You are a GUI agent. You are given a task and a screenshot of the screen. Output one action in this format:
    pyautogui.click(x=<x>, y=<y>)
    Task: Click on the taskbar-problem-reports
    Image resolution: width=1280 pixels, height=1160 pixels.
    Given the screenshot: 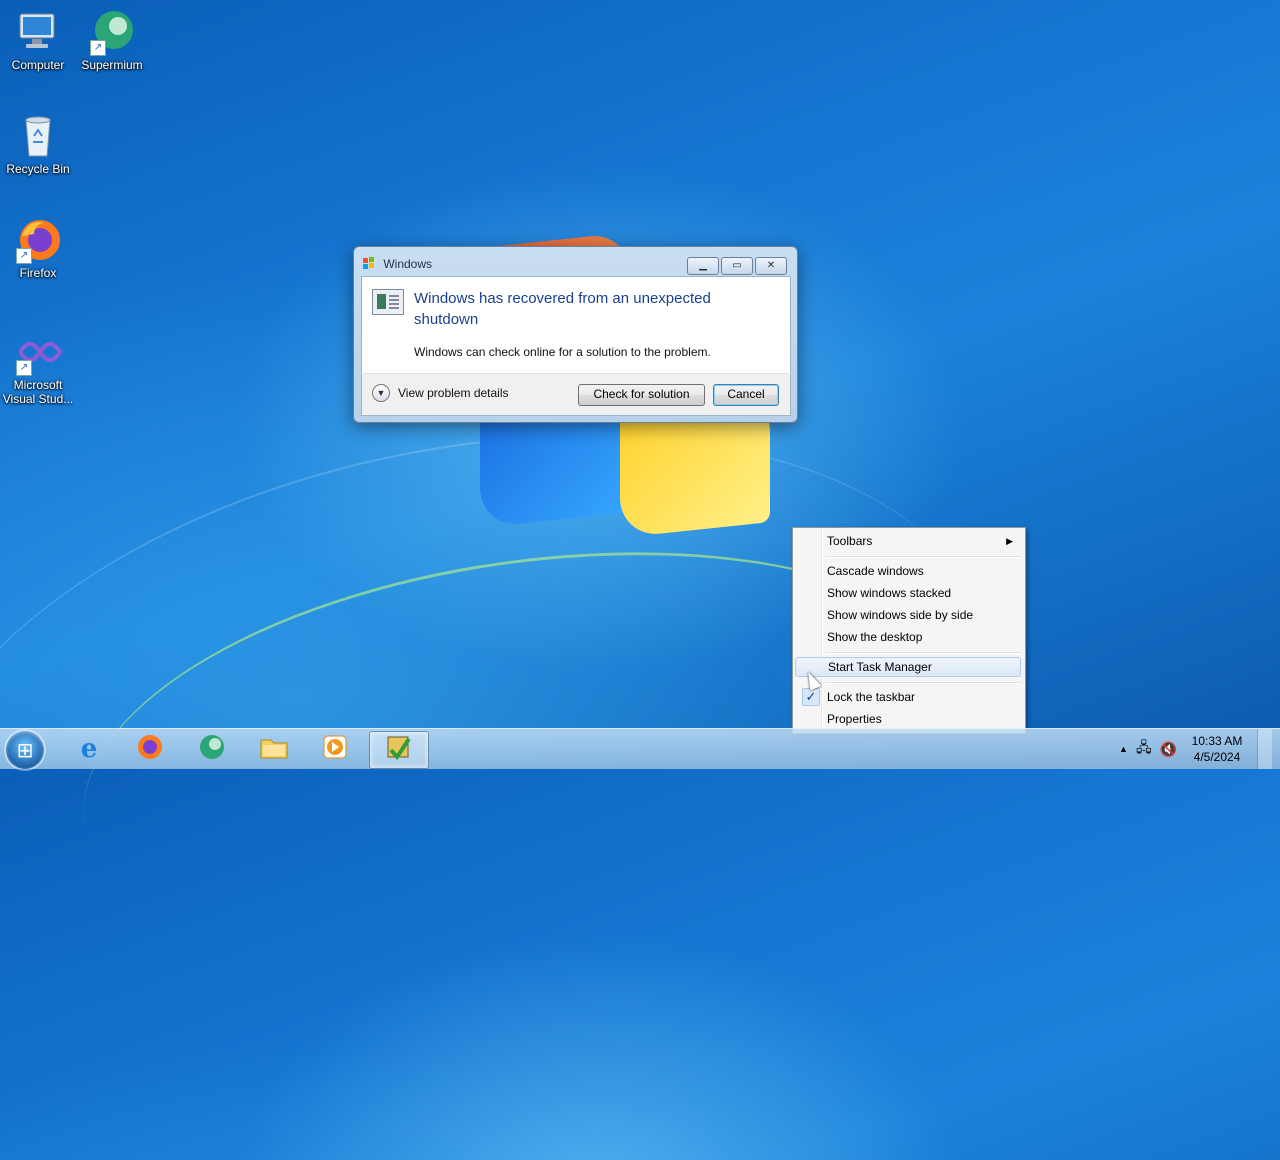 What is the action you would take?
    pyautogui.click(x=399, y=750)
    